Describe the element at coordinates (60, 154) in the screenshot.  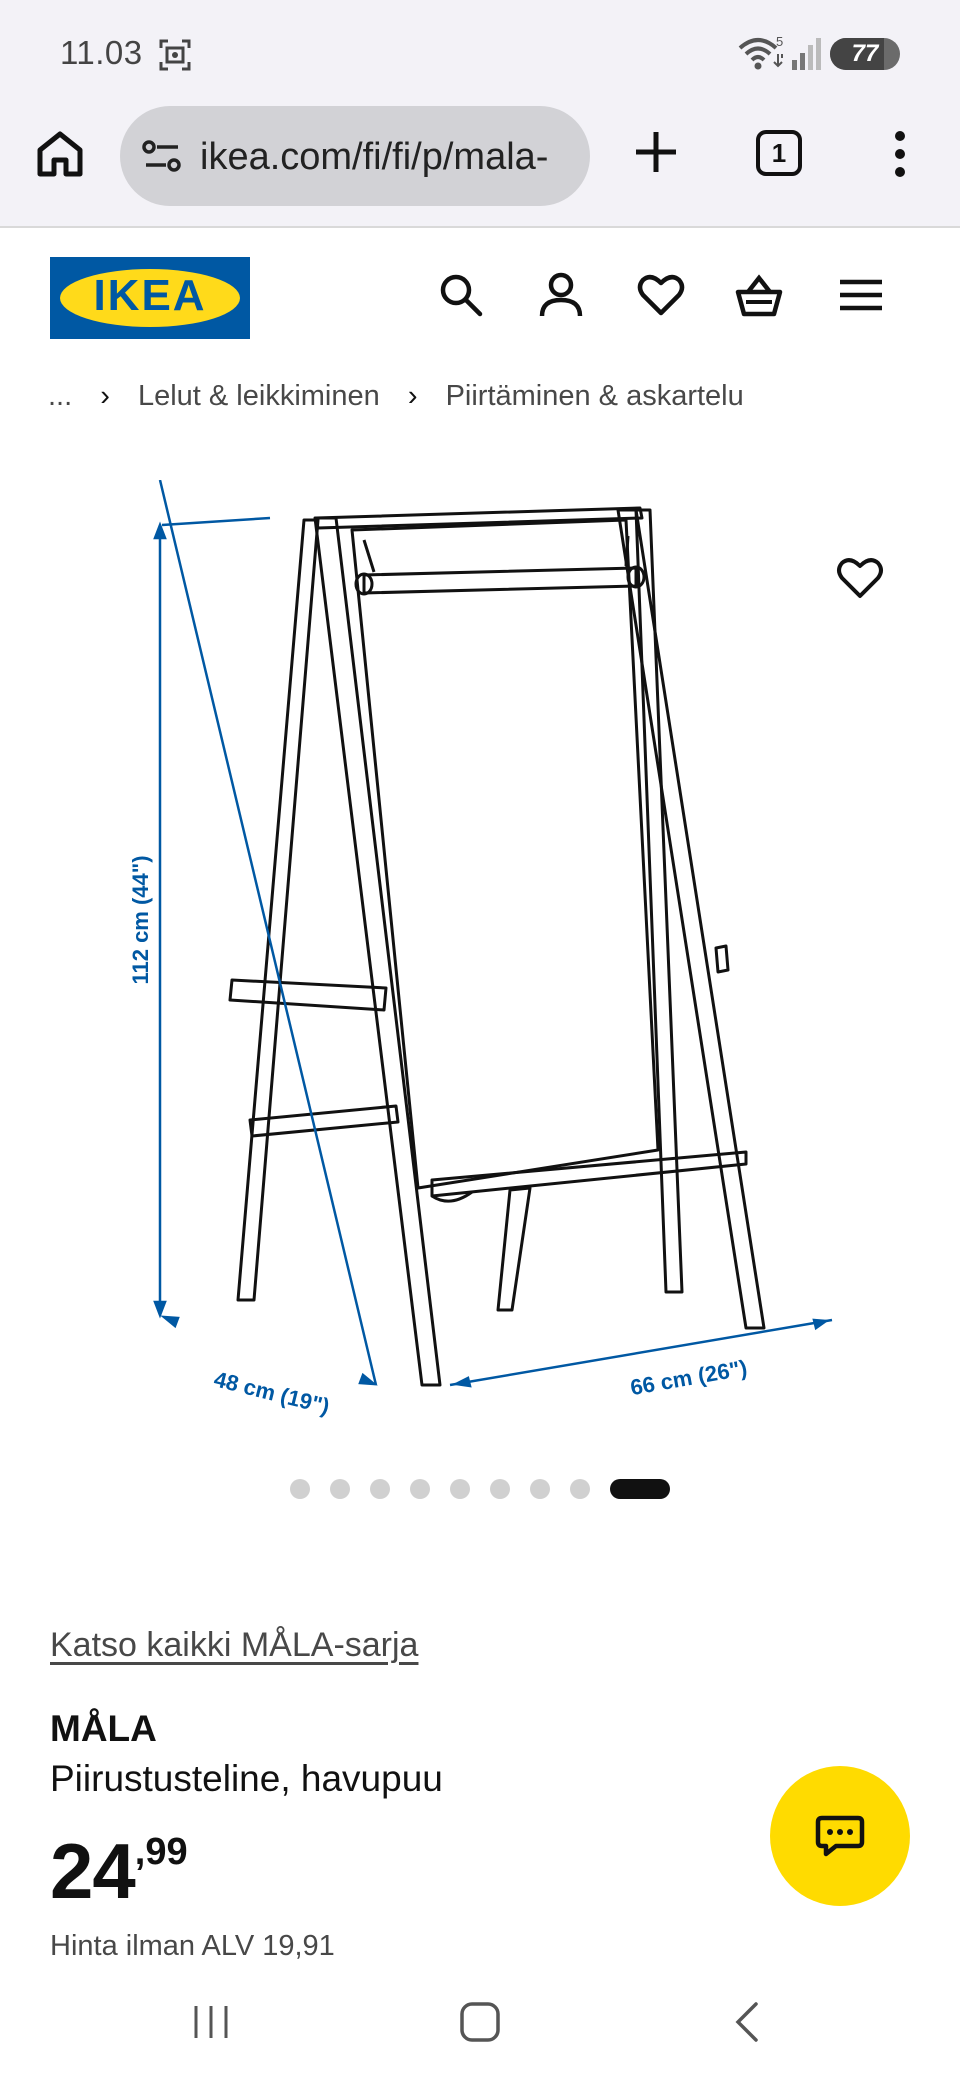
I see `home-icon` at that location.